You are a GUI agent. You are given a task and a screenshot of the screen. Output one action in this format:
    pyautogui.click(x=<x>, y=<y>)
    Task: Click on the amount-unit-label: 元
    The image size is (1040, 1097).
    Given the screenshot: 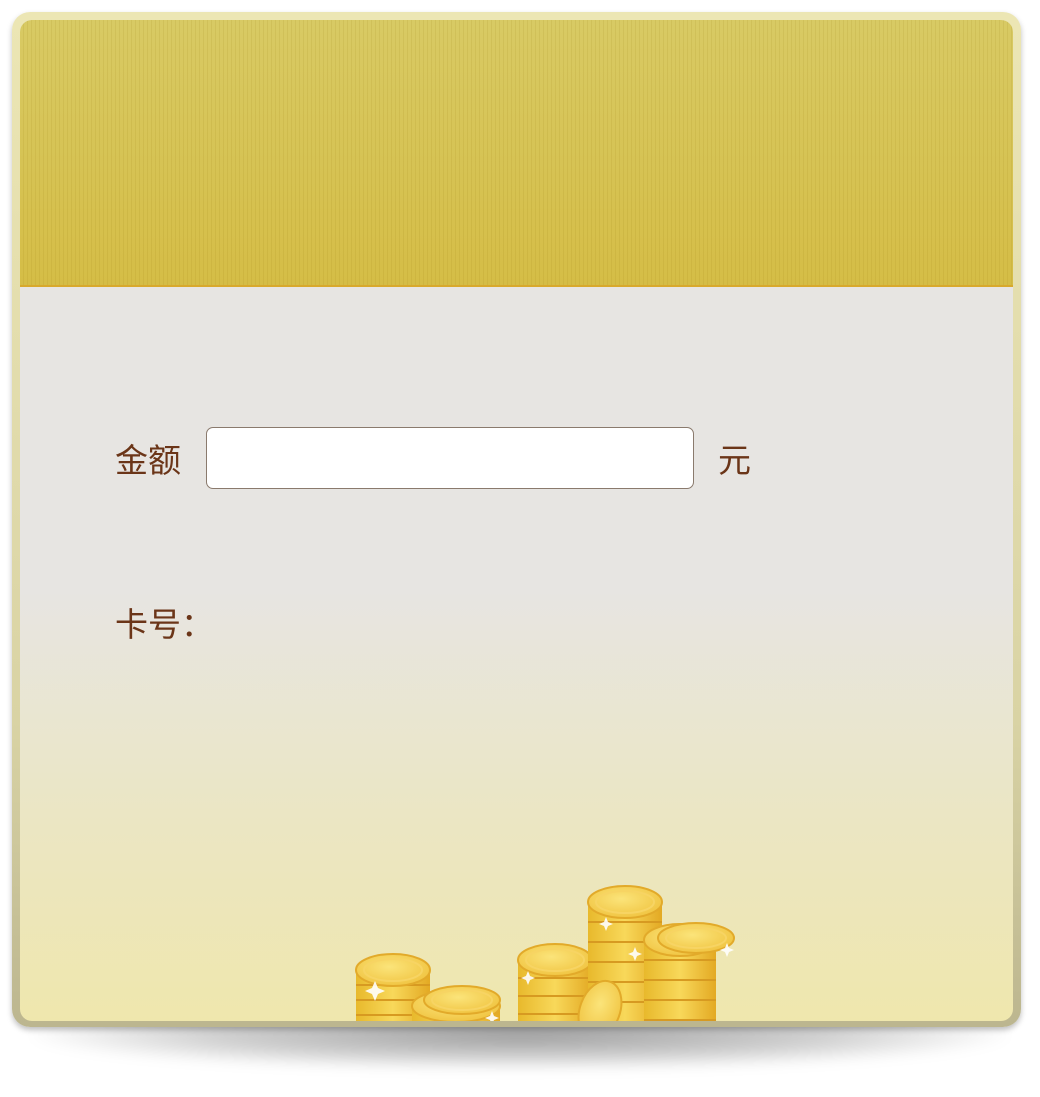 What is the action you would take?
    pyautogui.click(x=734, y=460)
    